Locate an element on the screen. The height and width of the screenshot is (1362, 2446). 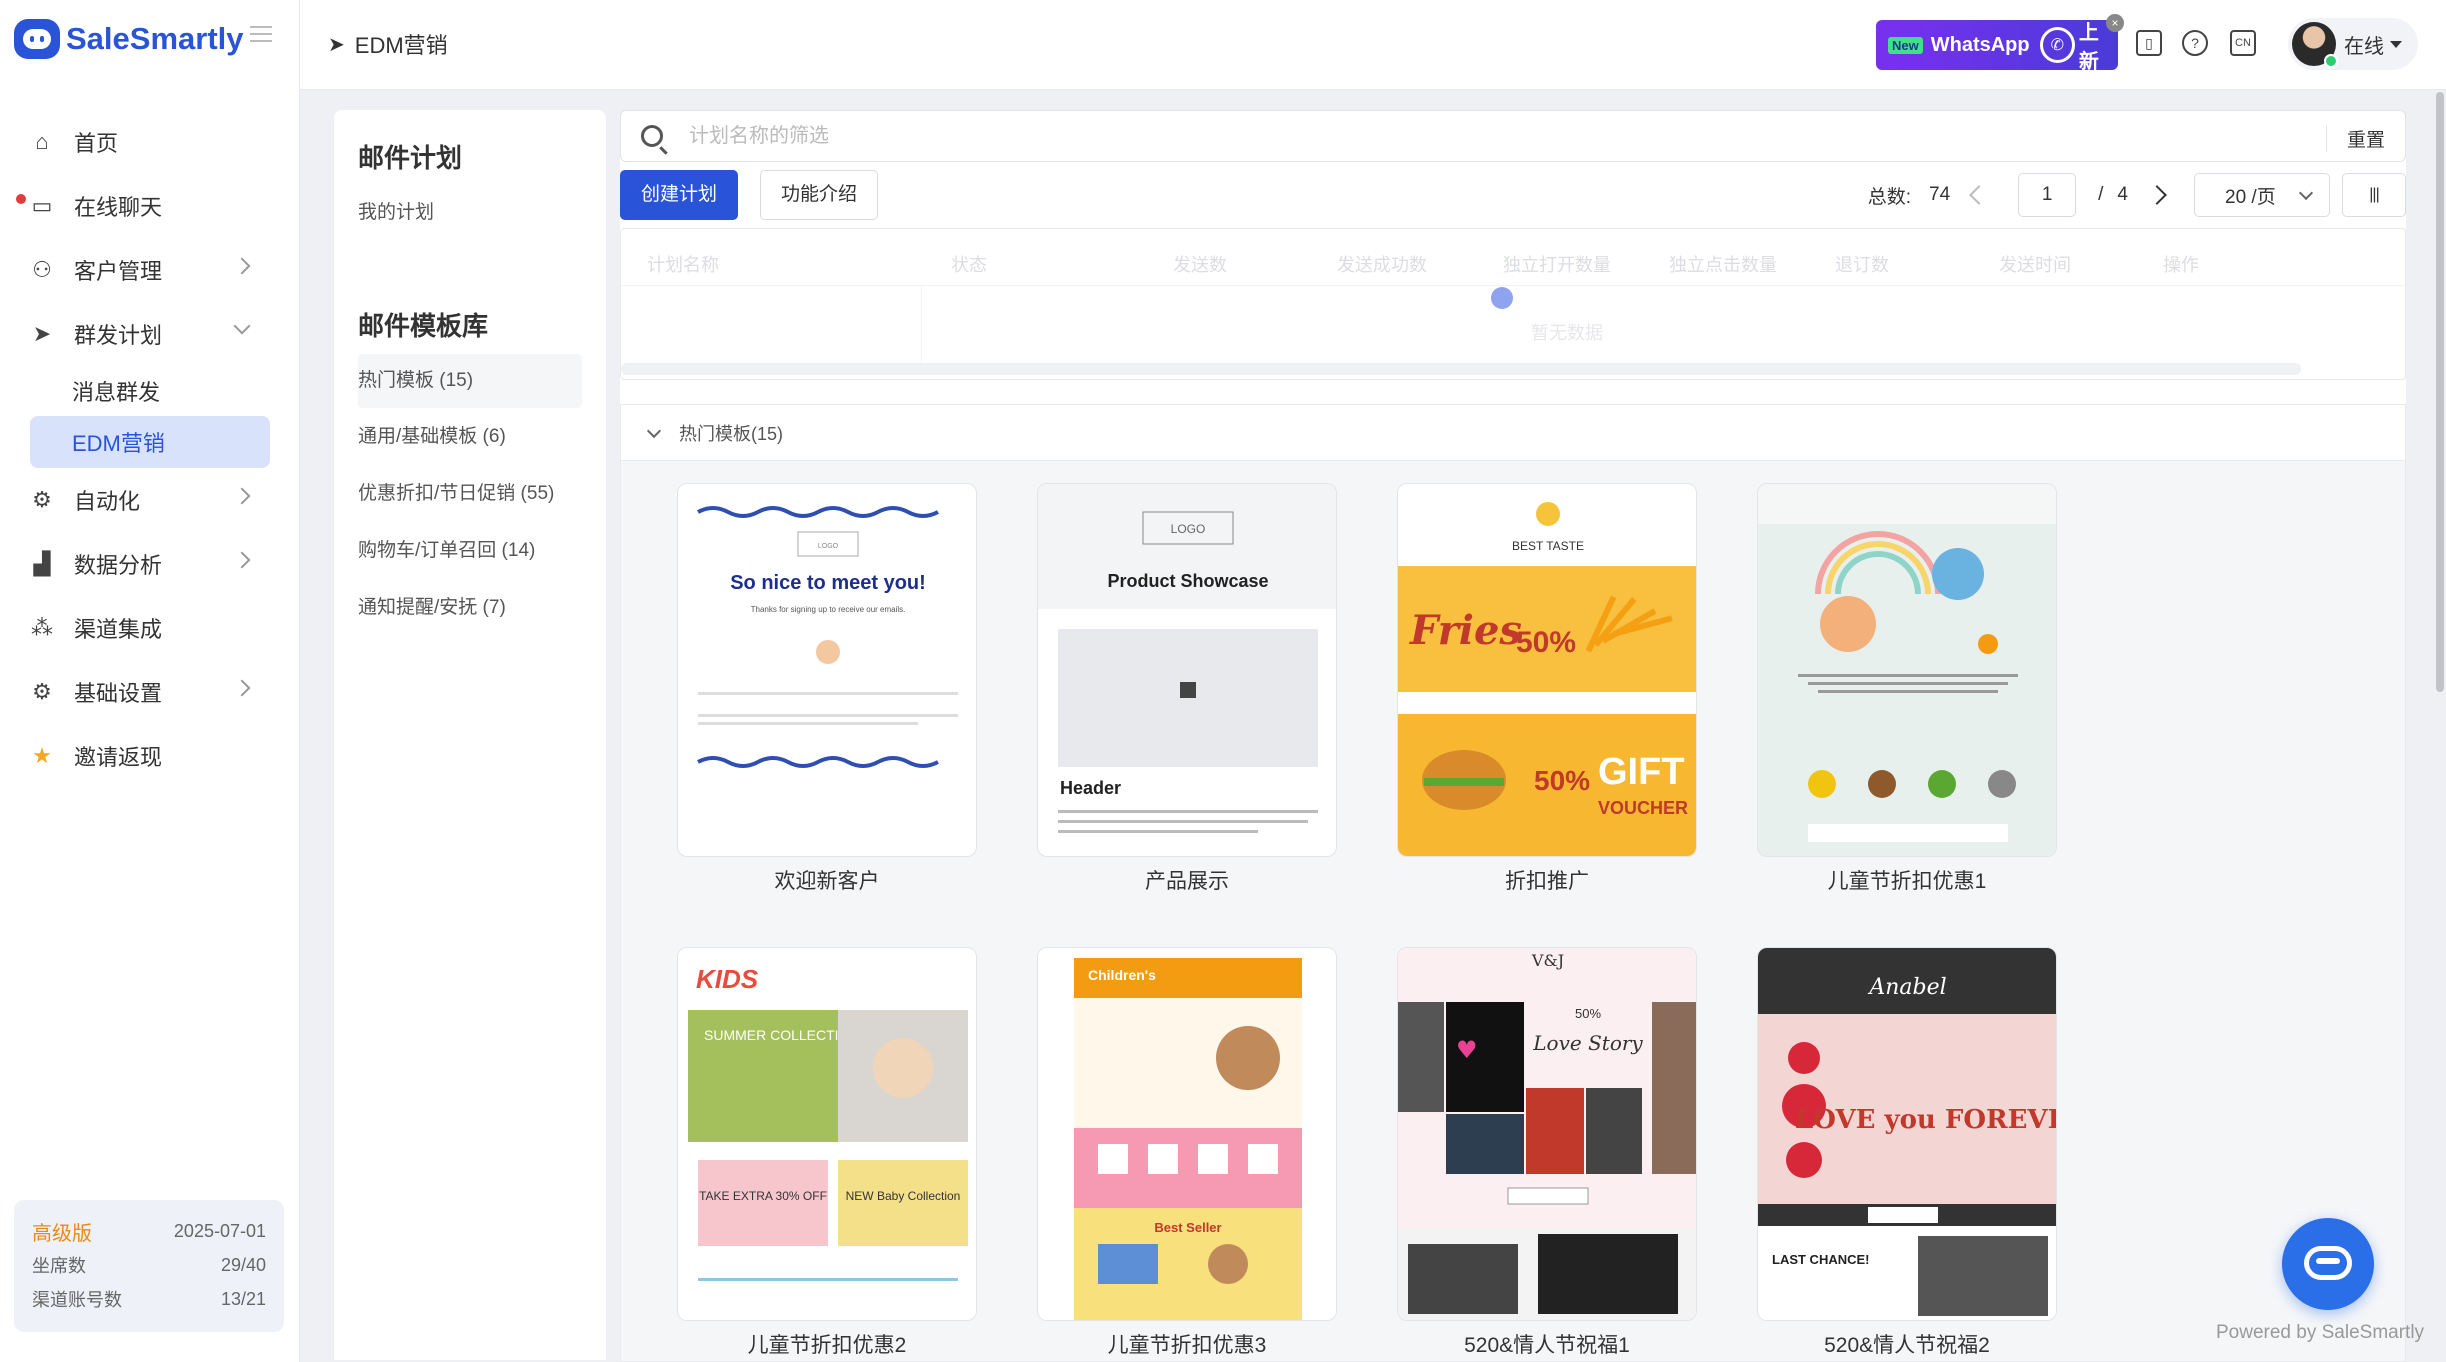
feature-intro-button: 功能介绍 is located at coordinates (819, 195).